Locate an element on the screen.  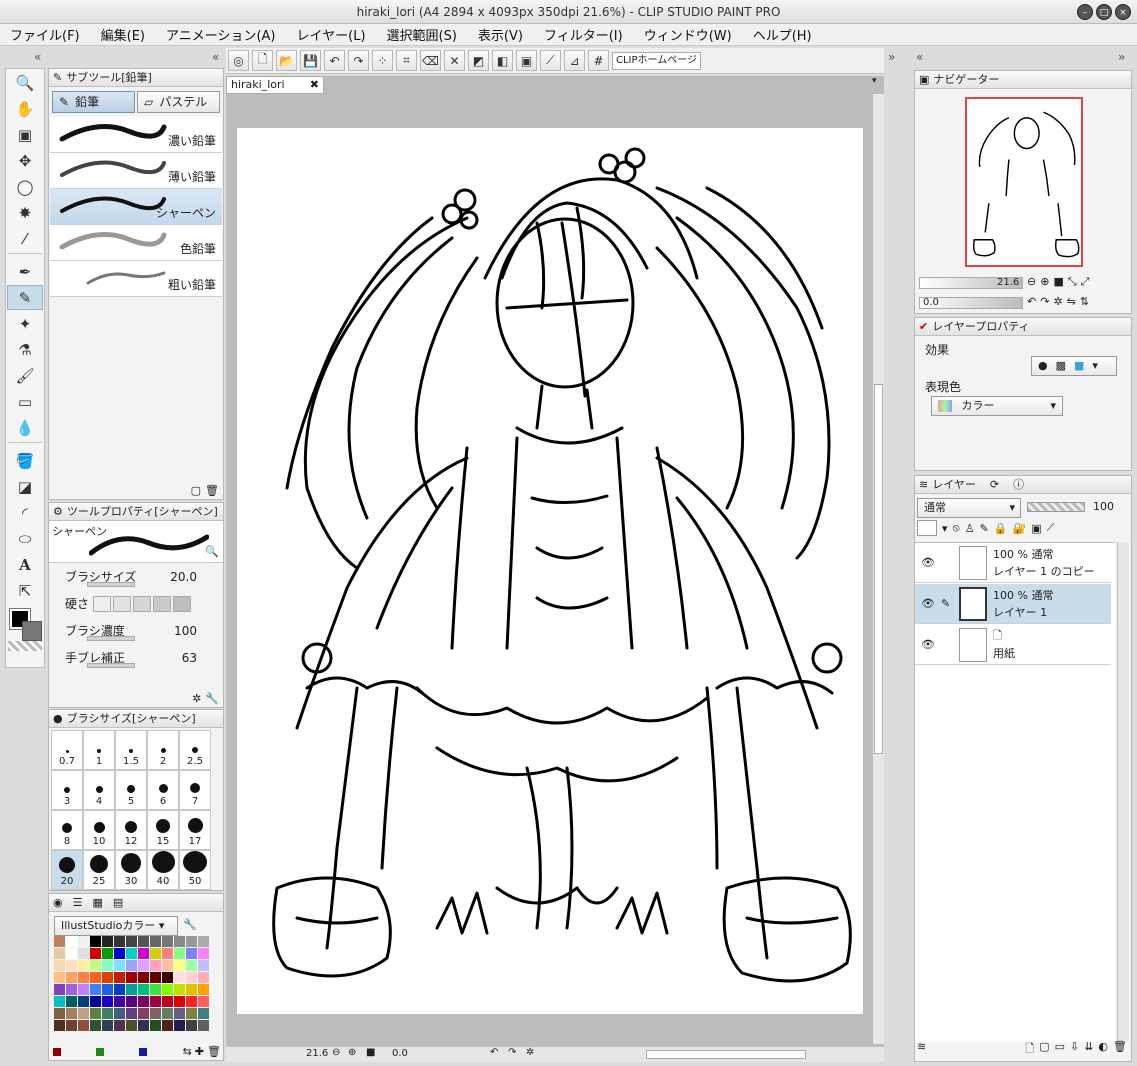
status-zoom-out-icon: ⊖ is located at coordinates (336, 1052).